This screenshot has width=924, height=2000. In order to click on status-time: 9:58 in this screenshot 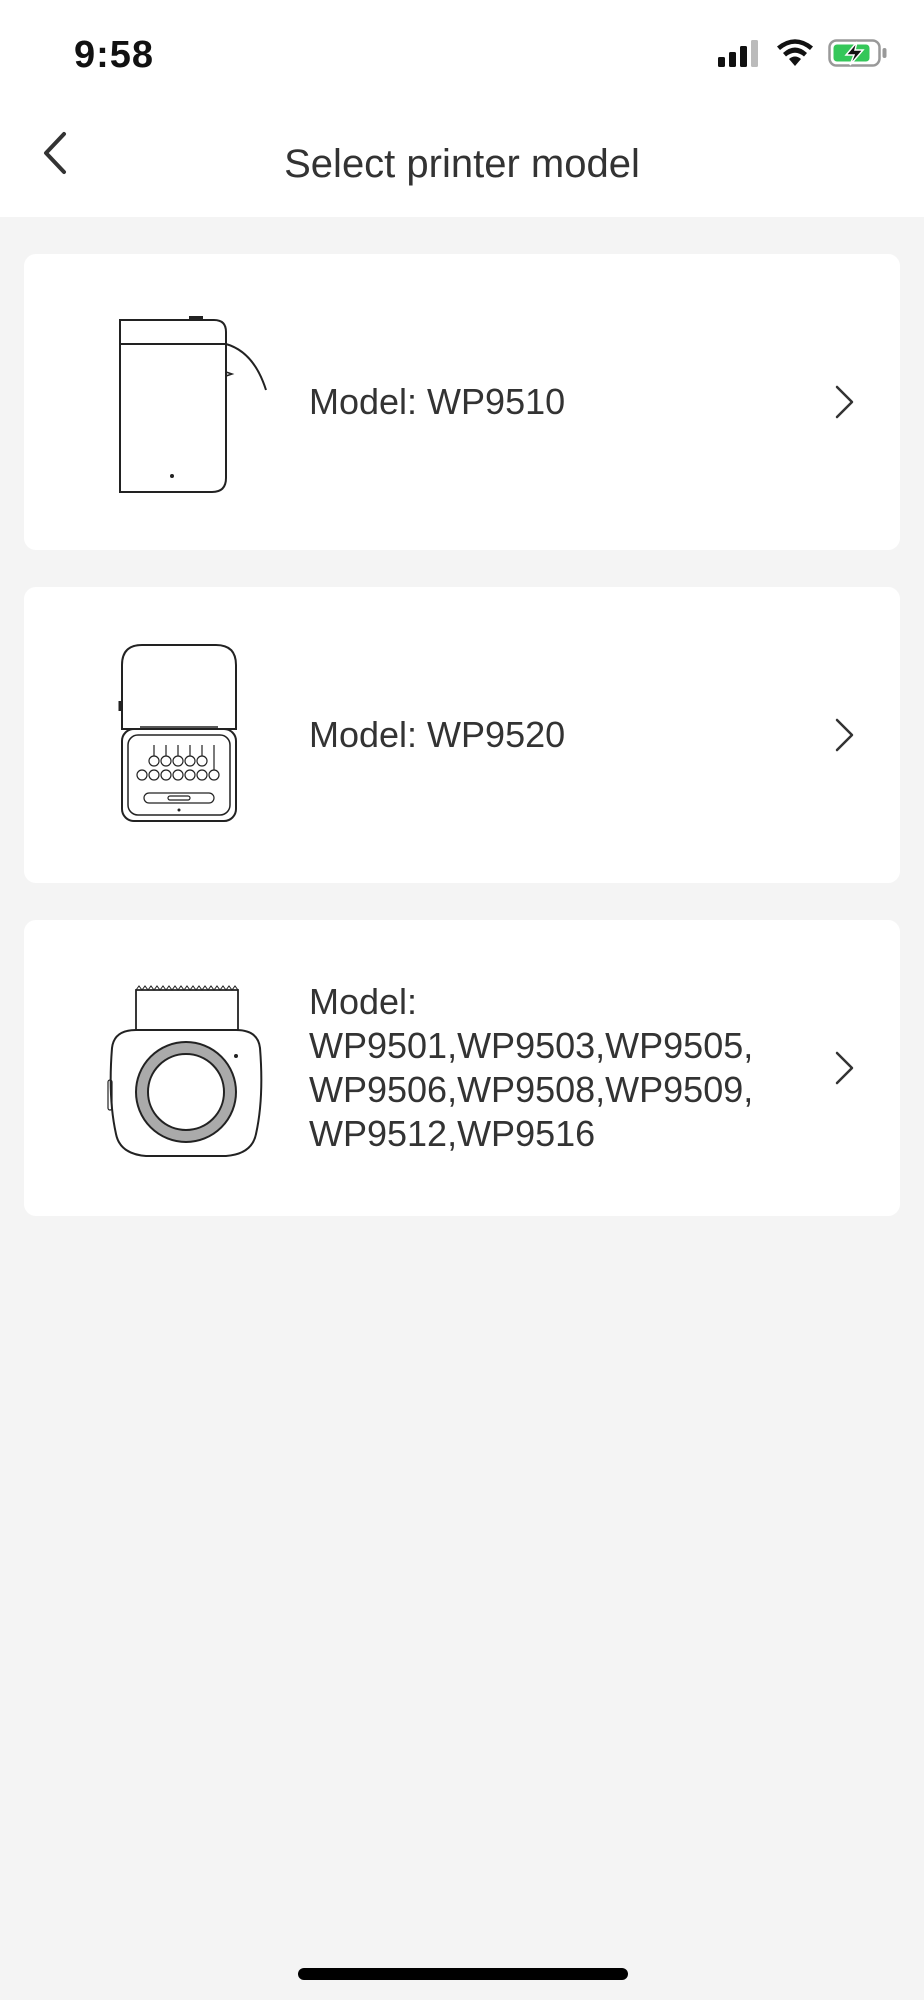, I will do `click(114, 55)`.